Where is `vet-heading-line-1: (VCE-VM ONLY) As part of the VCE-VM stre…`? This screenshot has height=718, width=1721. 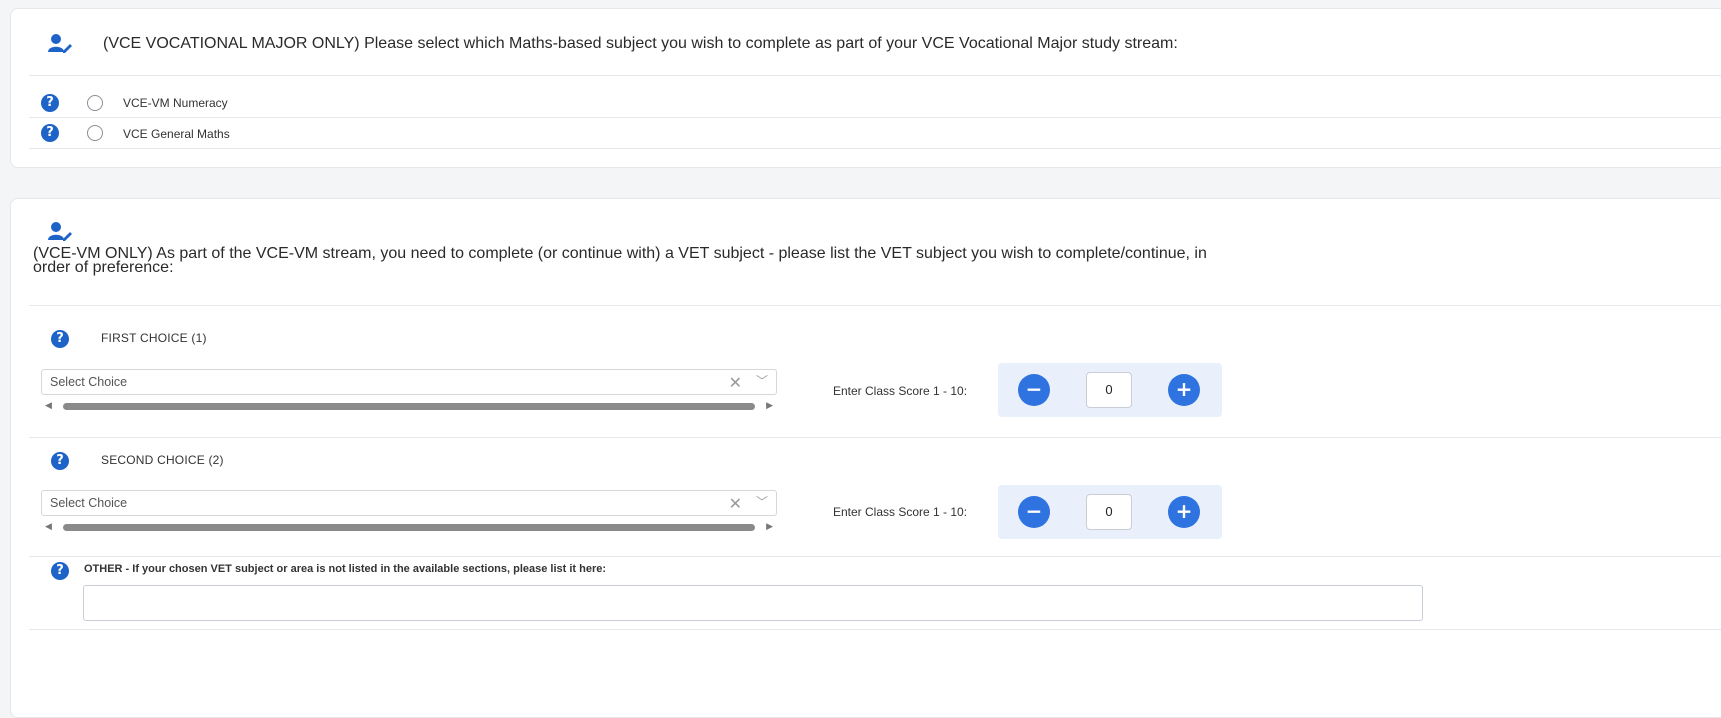 vet-heading-line-1: (VCE-VM ONLY) As part of the VCE-VM stre… is located at coordinates (620, 253).